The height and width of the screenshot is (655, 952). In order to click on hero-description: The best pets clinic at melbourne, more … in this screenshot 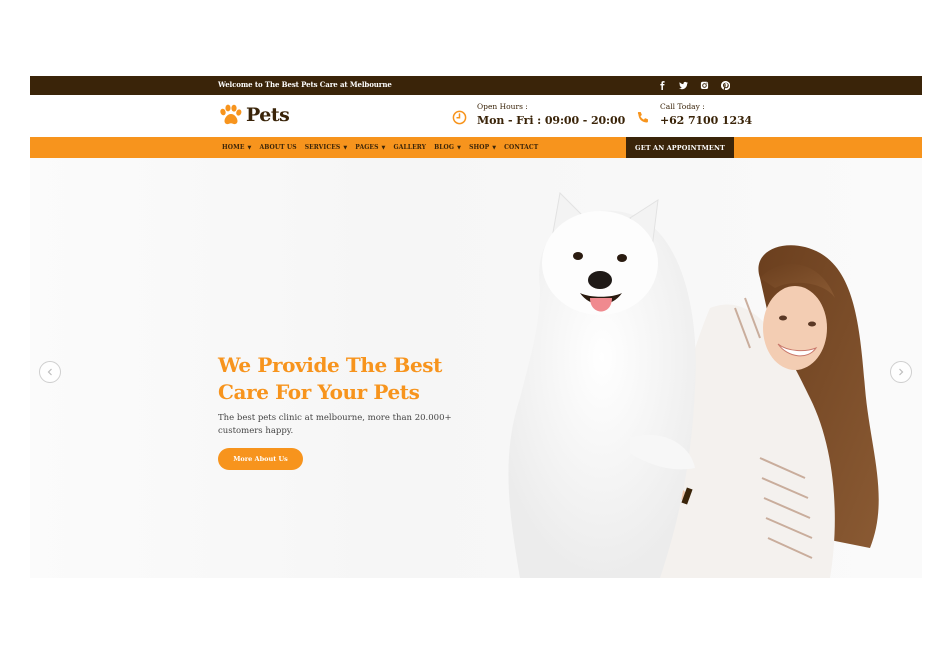, I will do `click(335, 424)`.